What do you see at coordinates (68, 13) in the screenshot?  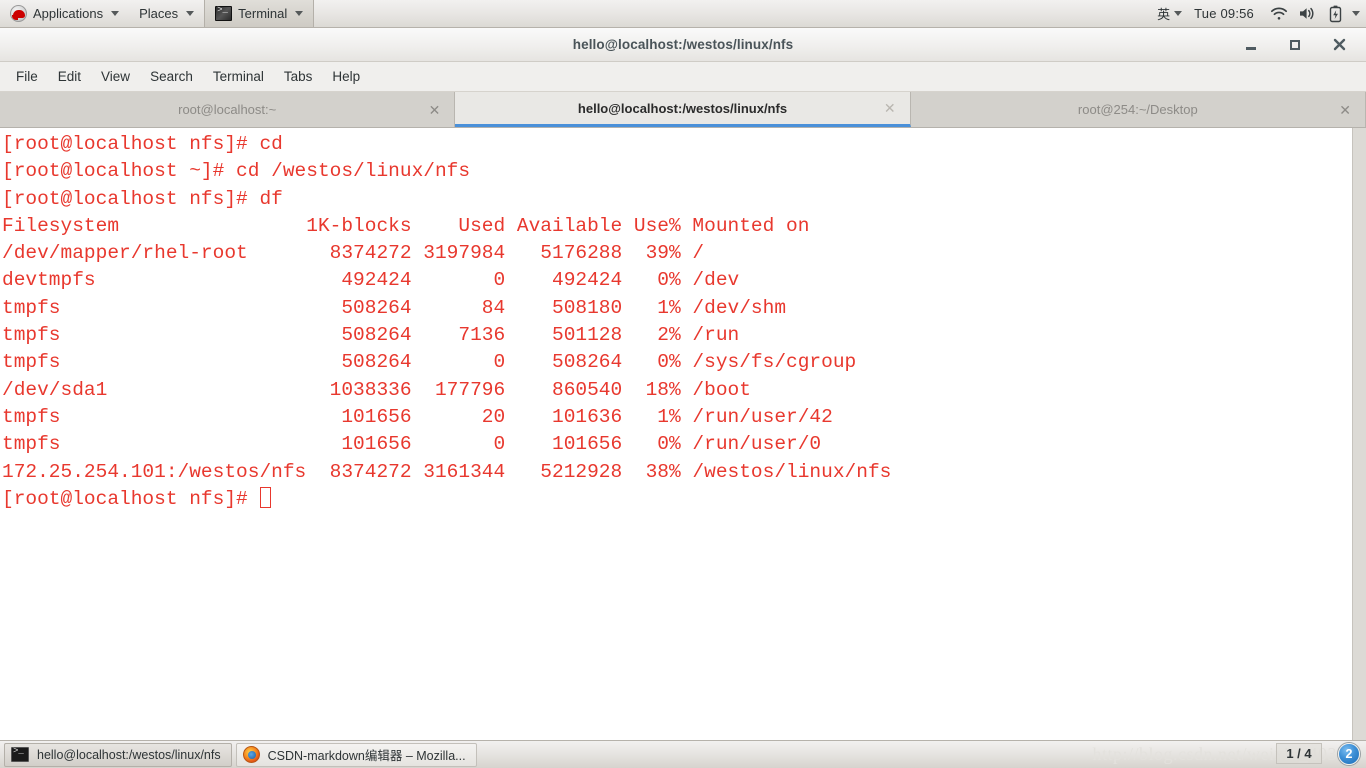 I see `applications-menu-label: Applications` at bounding box center [68, 13].